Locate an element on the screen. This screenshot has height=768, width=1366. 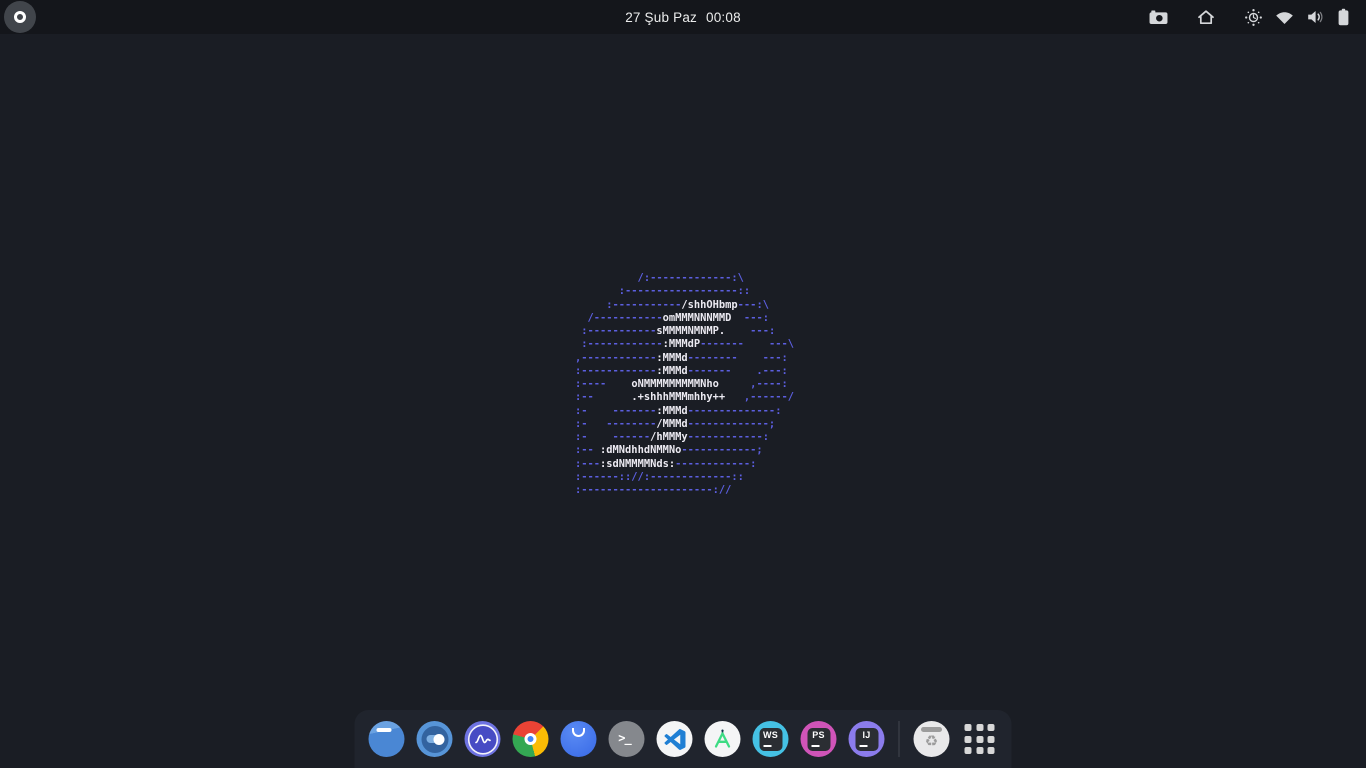
trash-icon: ♻ is located at coordinates (931, 739).